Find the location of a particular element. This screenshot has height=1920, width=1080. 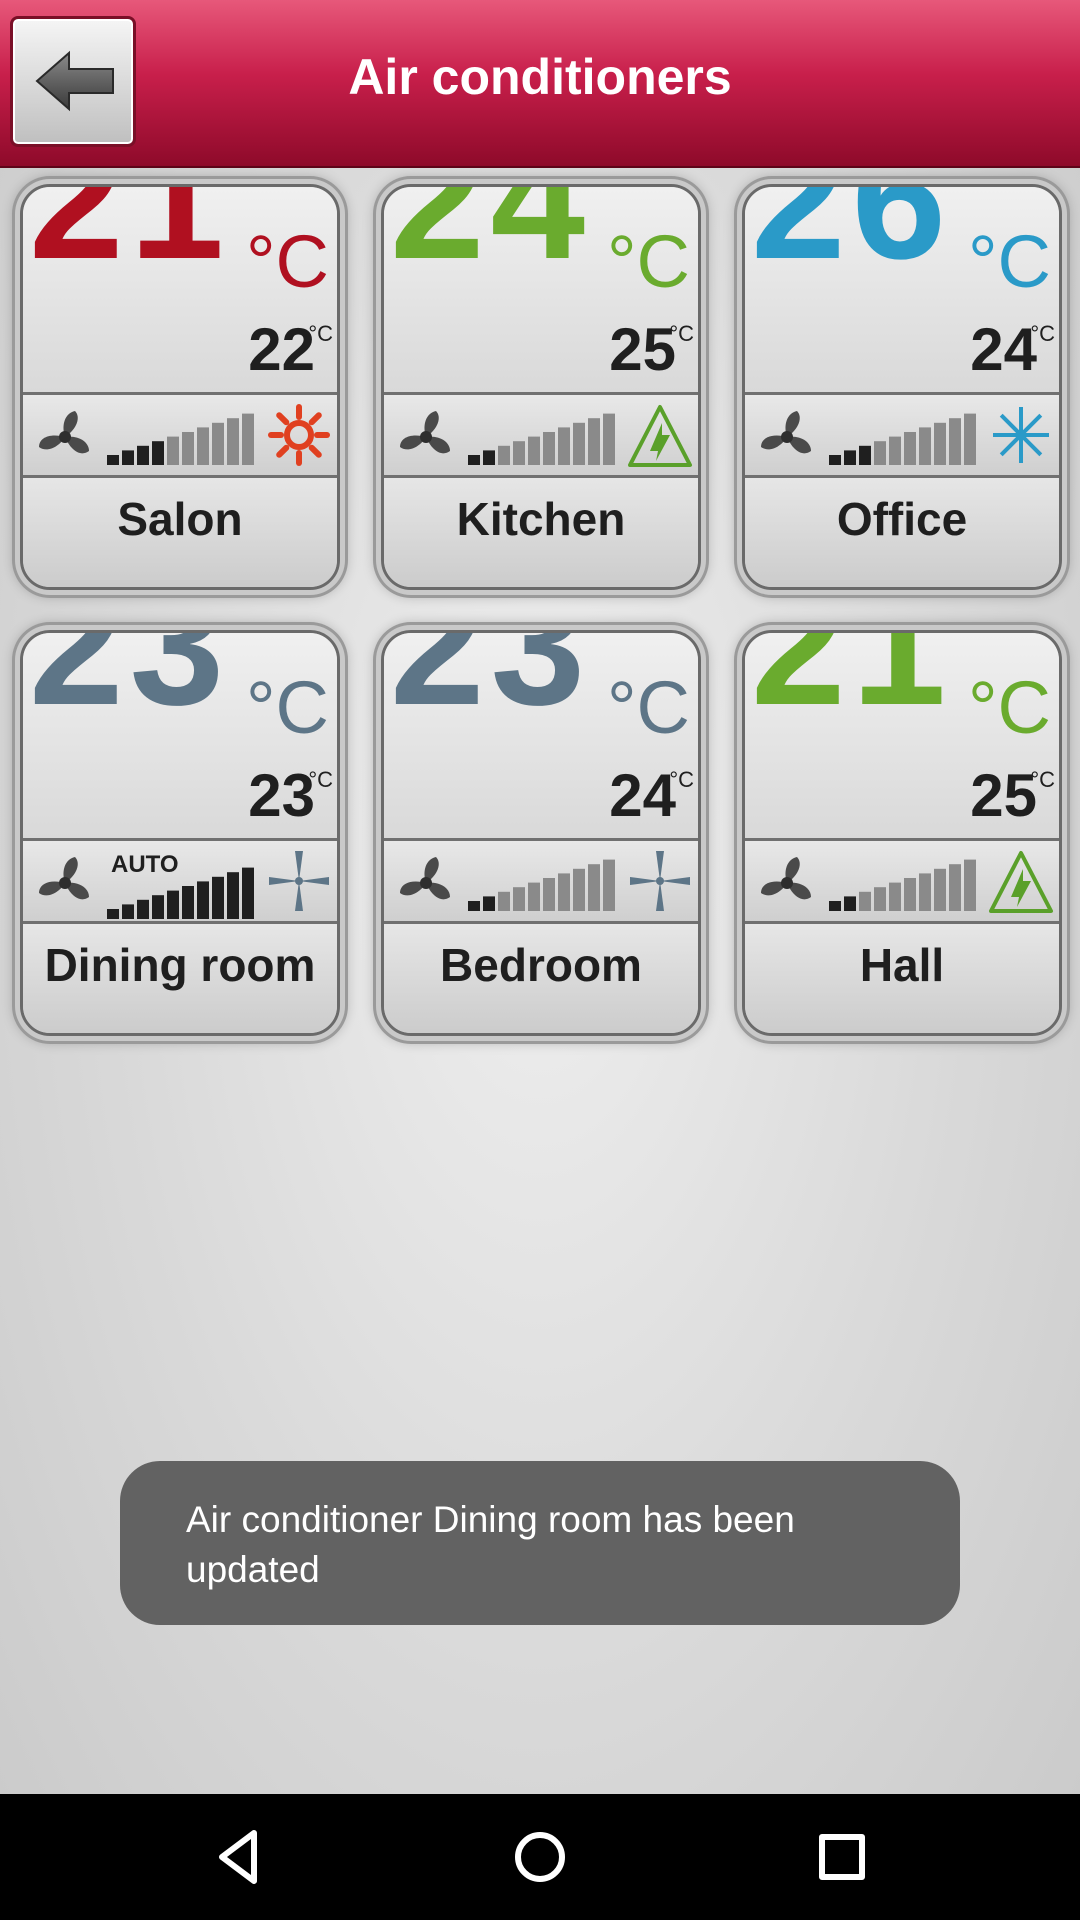

nav-back-button is located at coordinates (238, 1857).